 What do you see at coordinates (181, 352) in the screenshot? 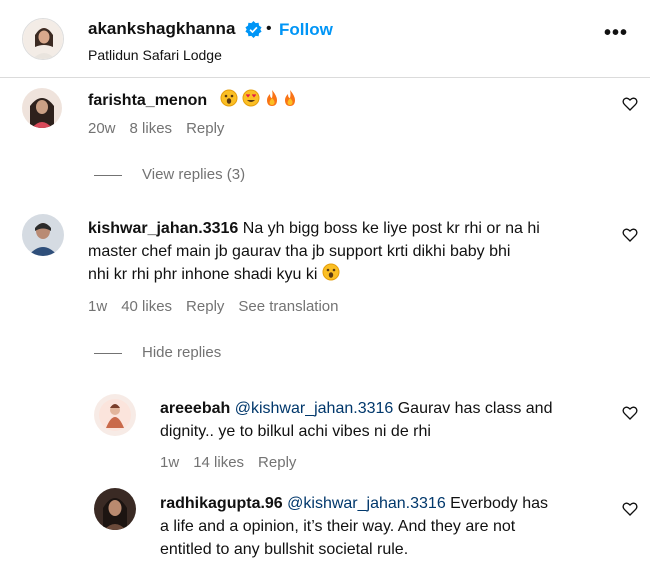
I see `hide-replies-label: Hide replies` at bounding box center [181, 352].